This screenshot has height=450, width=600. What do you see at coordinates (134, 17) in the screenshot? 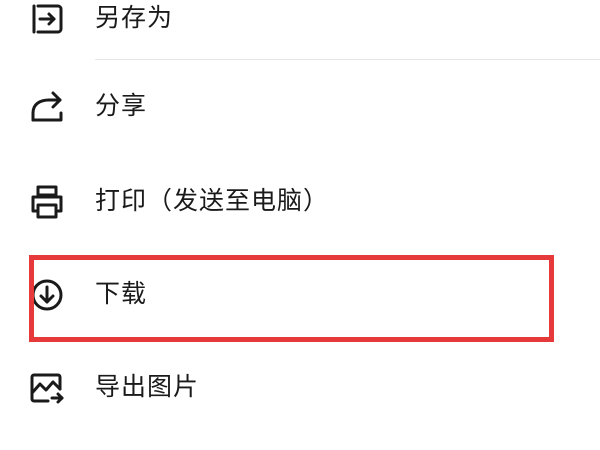
I see `menu-item-label: 另存为` at bounding box center [134, 17].